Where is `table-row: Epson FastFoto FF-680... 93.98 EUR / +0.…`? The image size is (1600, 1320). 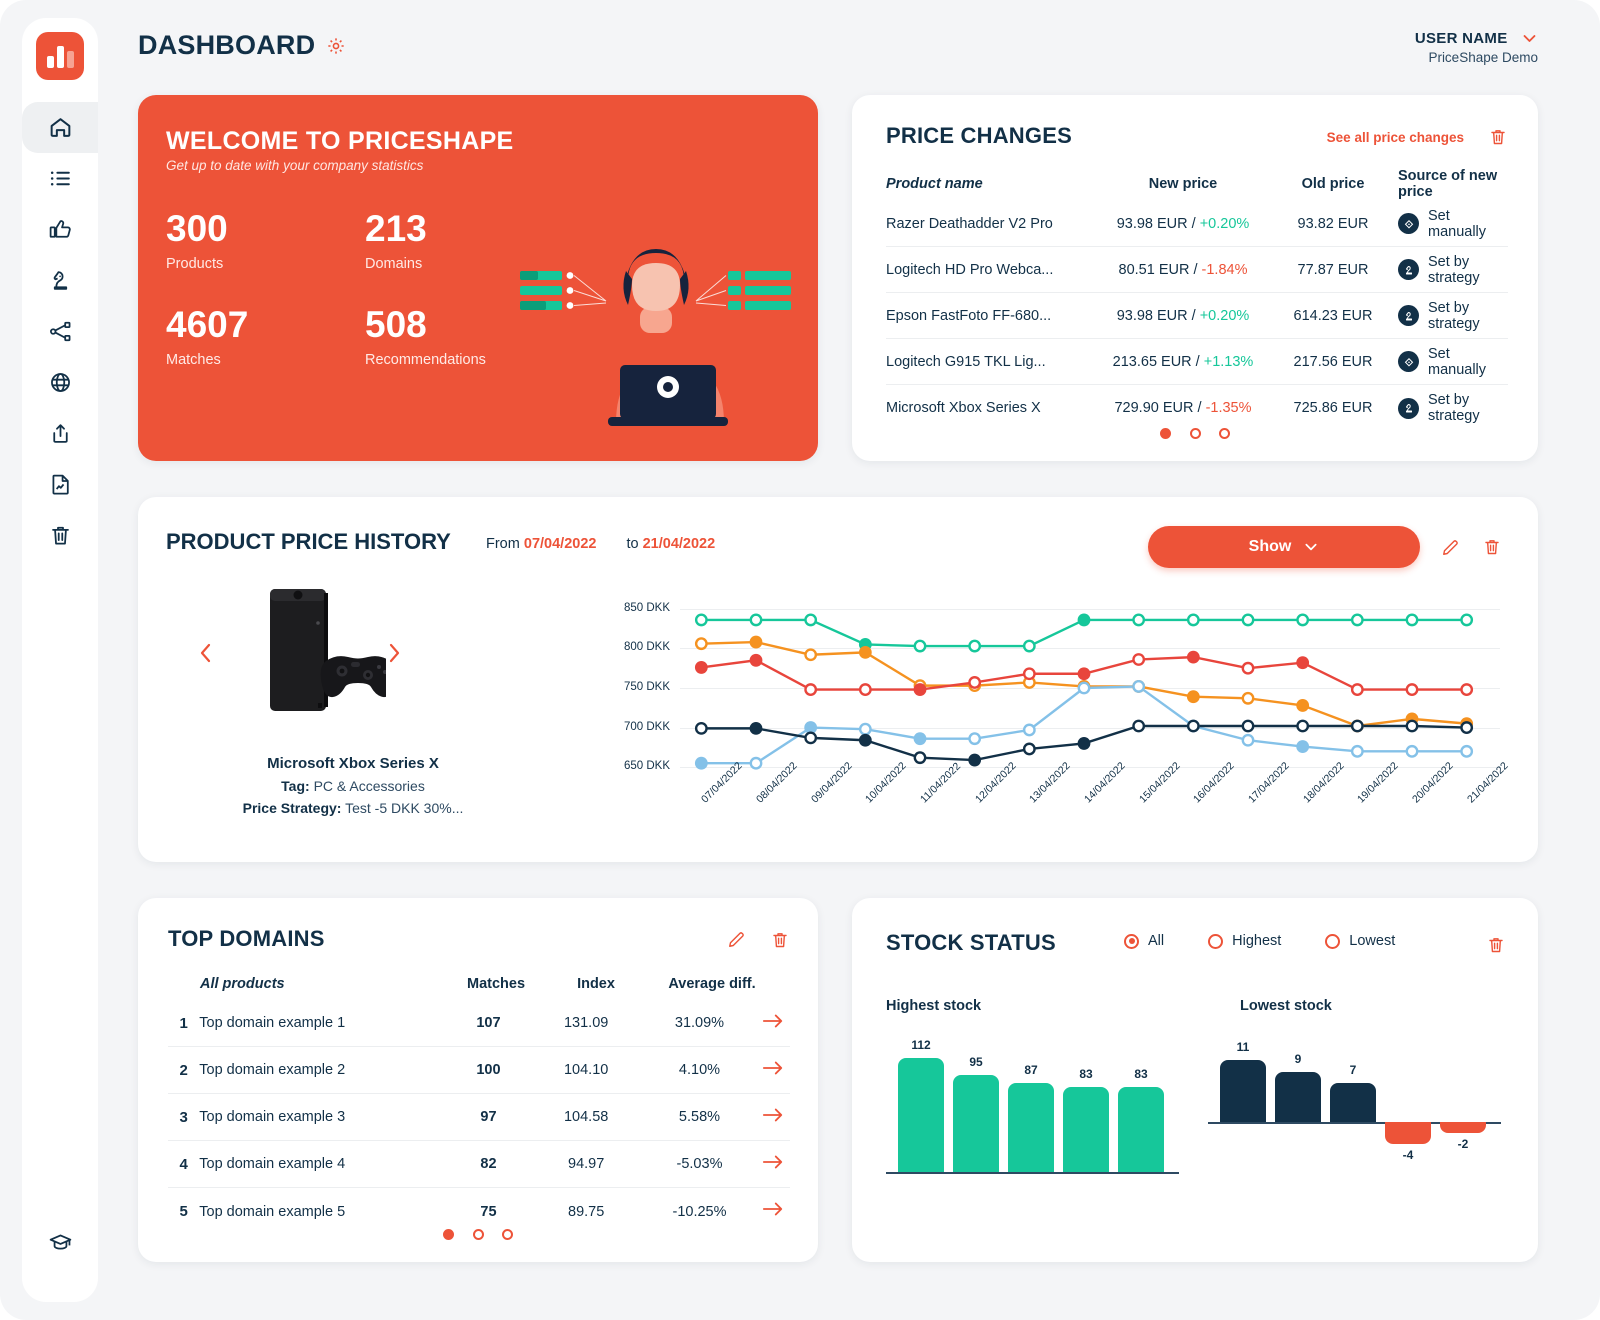 table-row: Epson FastFoto FF-680... 93.98 EUR / +0.… is located at coordinates (1197, 316).